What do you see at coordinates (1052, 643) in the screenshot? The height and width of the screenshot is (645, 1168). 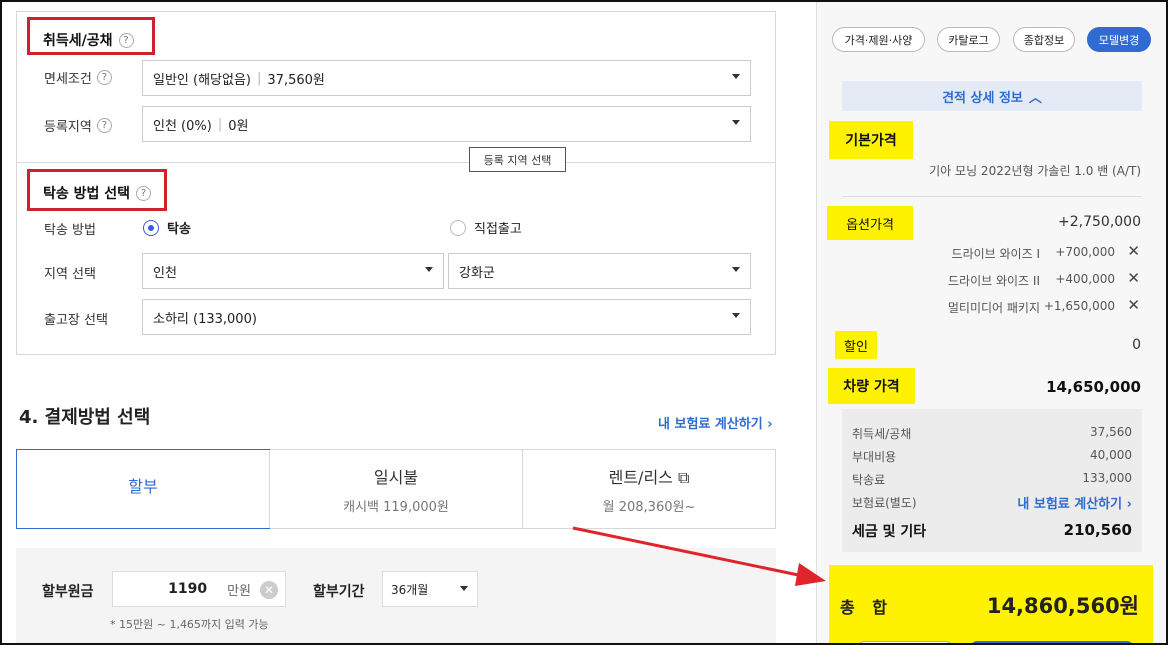 I see `primary-action-button` at bounding box center [1052, 643].